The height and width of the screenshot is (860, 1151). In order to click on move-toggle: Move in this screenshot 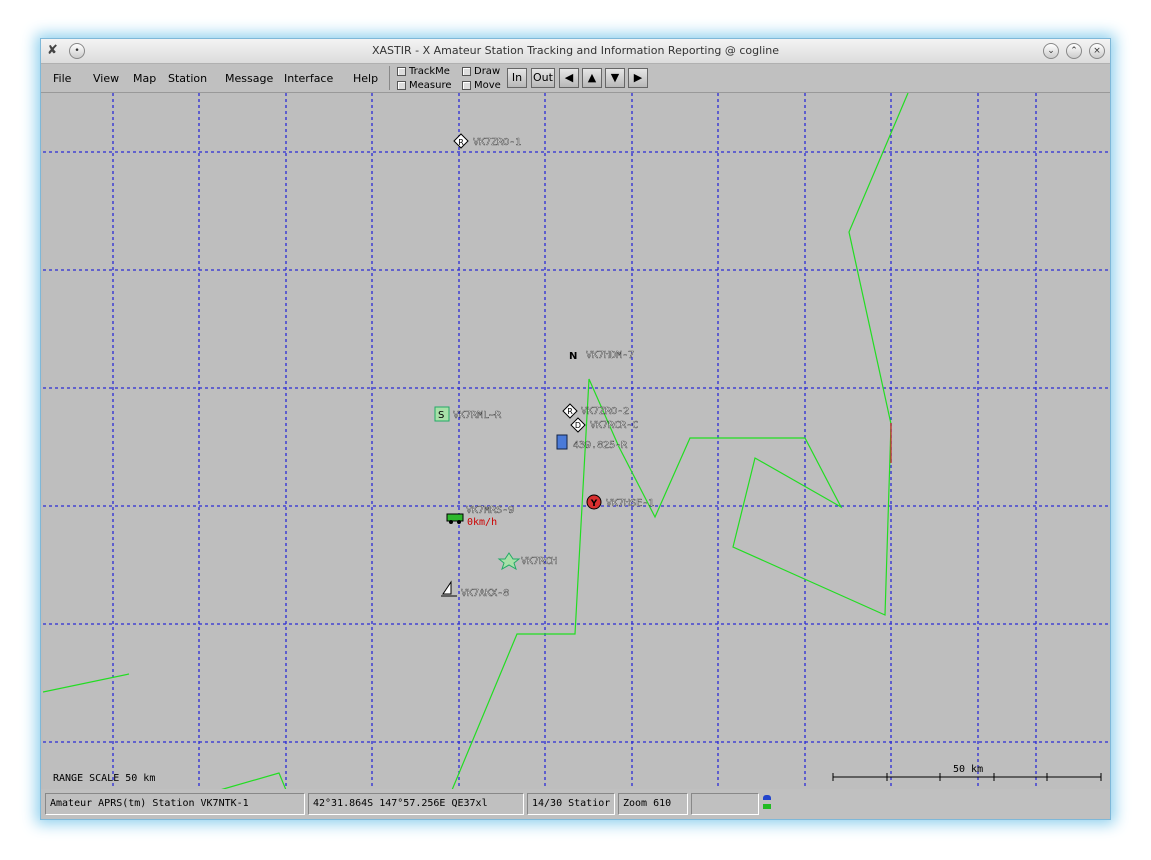, I will do `click(481, 85)`.